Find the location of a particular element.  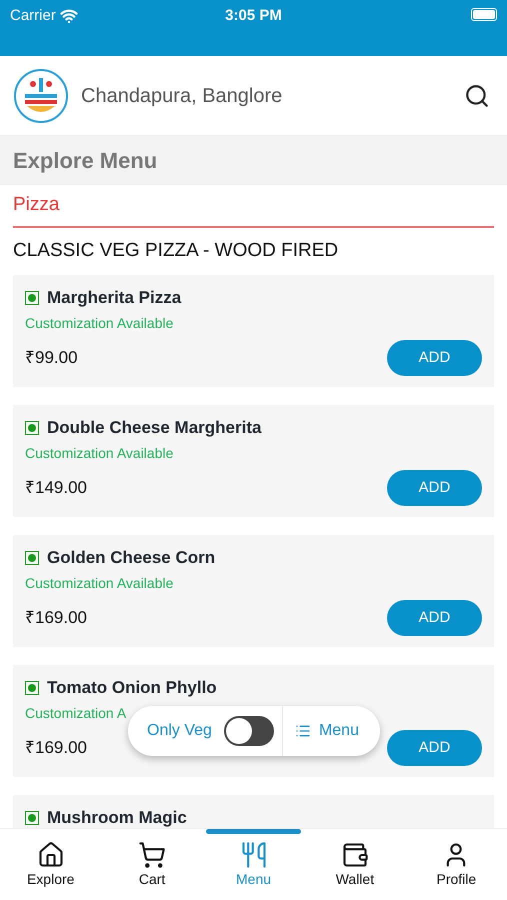

logo-icon is located at coordinates (41, 96).